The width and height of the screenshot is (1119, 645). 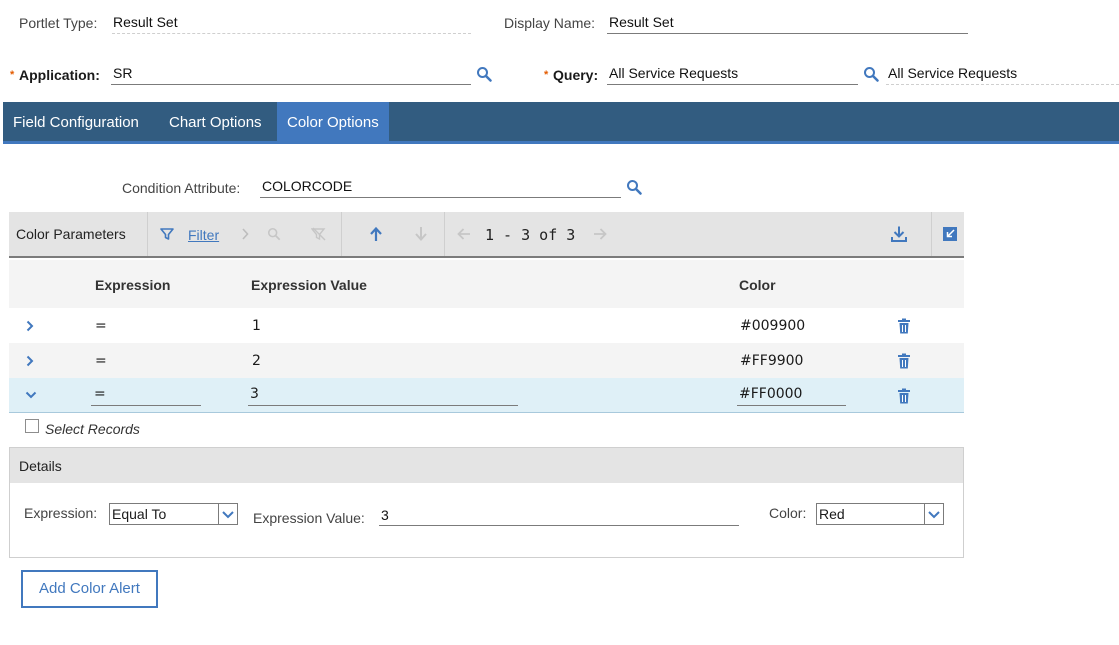 I want to click on table-row: = 2 #FF9900, so click(x=486, y=360).